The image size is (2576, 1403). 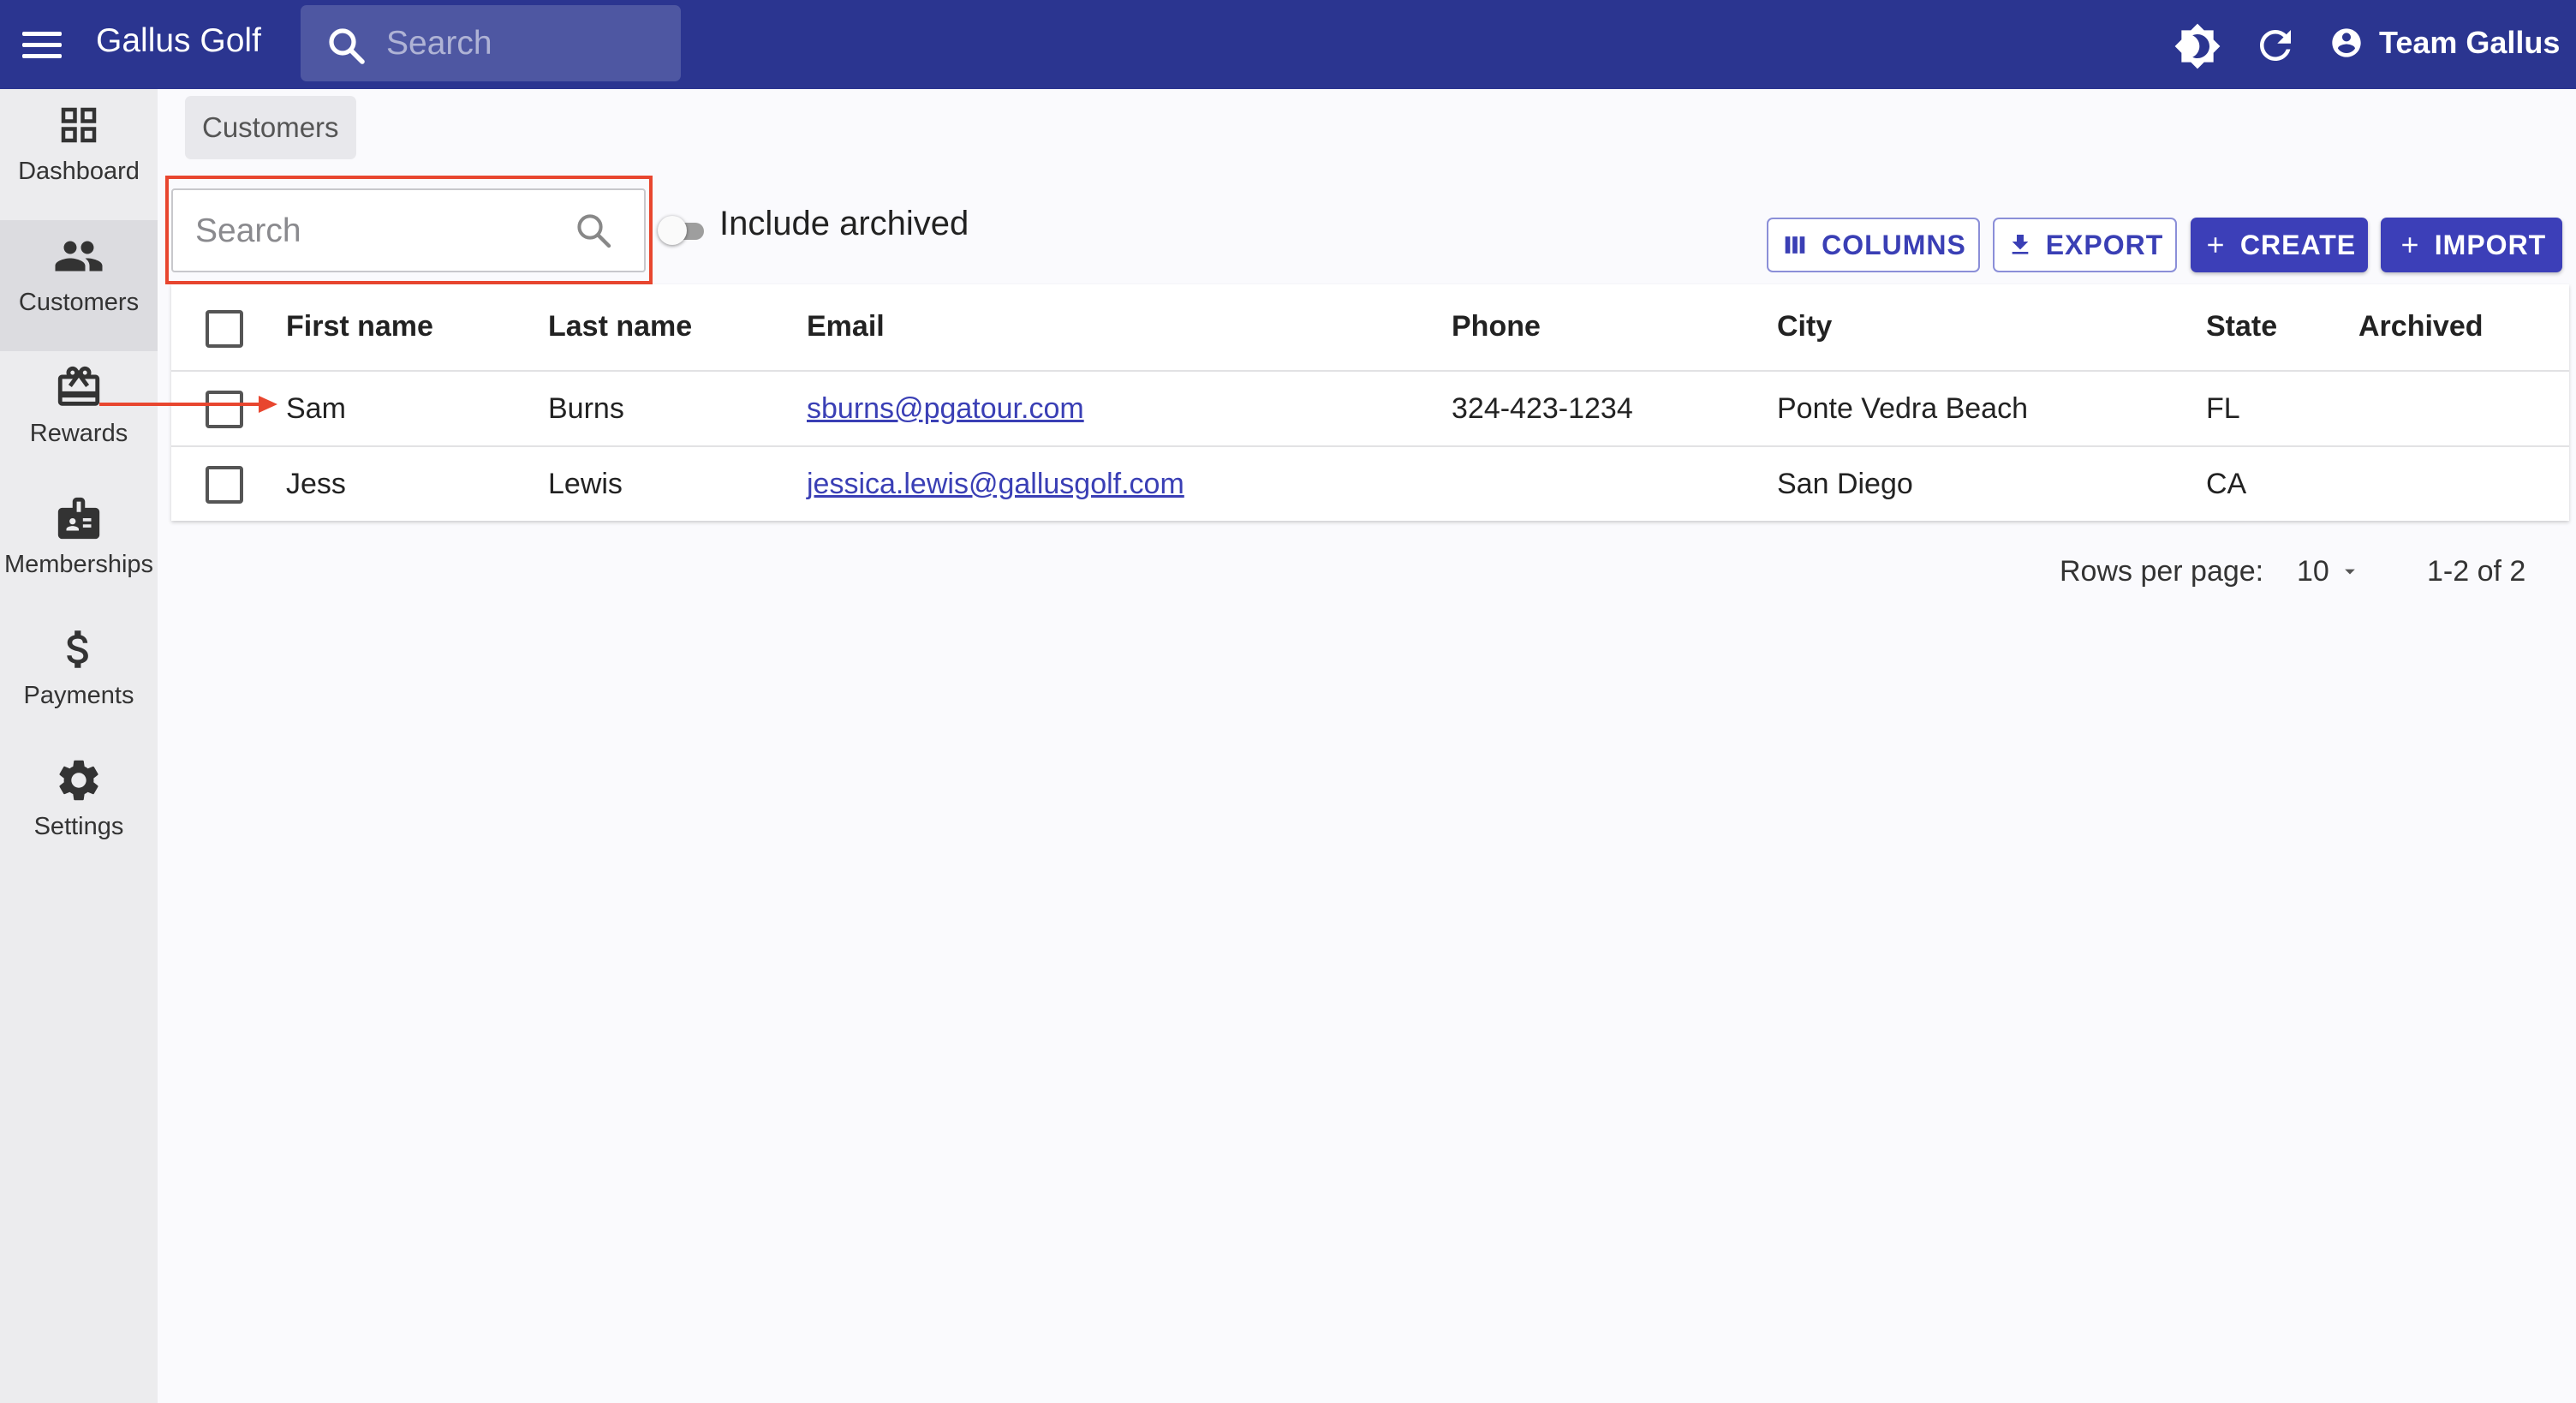 I want to click on sidebar-item-label: Customers, so click(x=79, y=302).